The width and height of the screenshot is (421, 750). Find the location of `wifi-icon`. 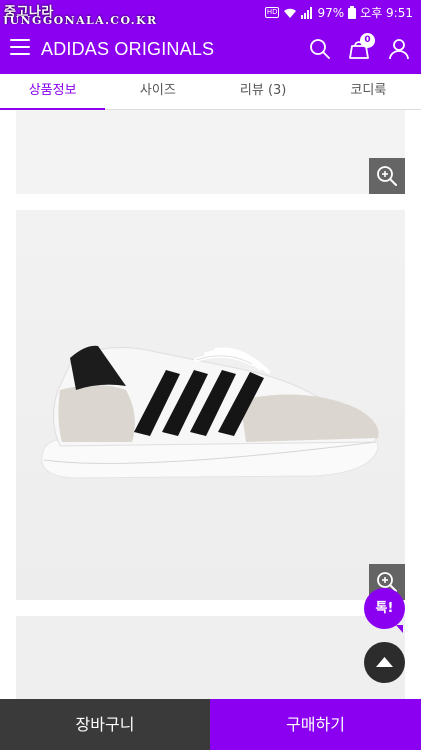

wifi-icon is located at coordinates (290, 13).